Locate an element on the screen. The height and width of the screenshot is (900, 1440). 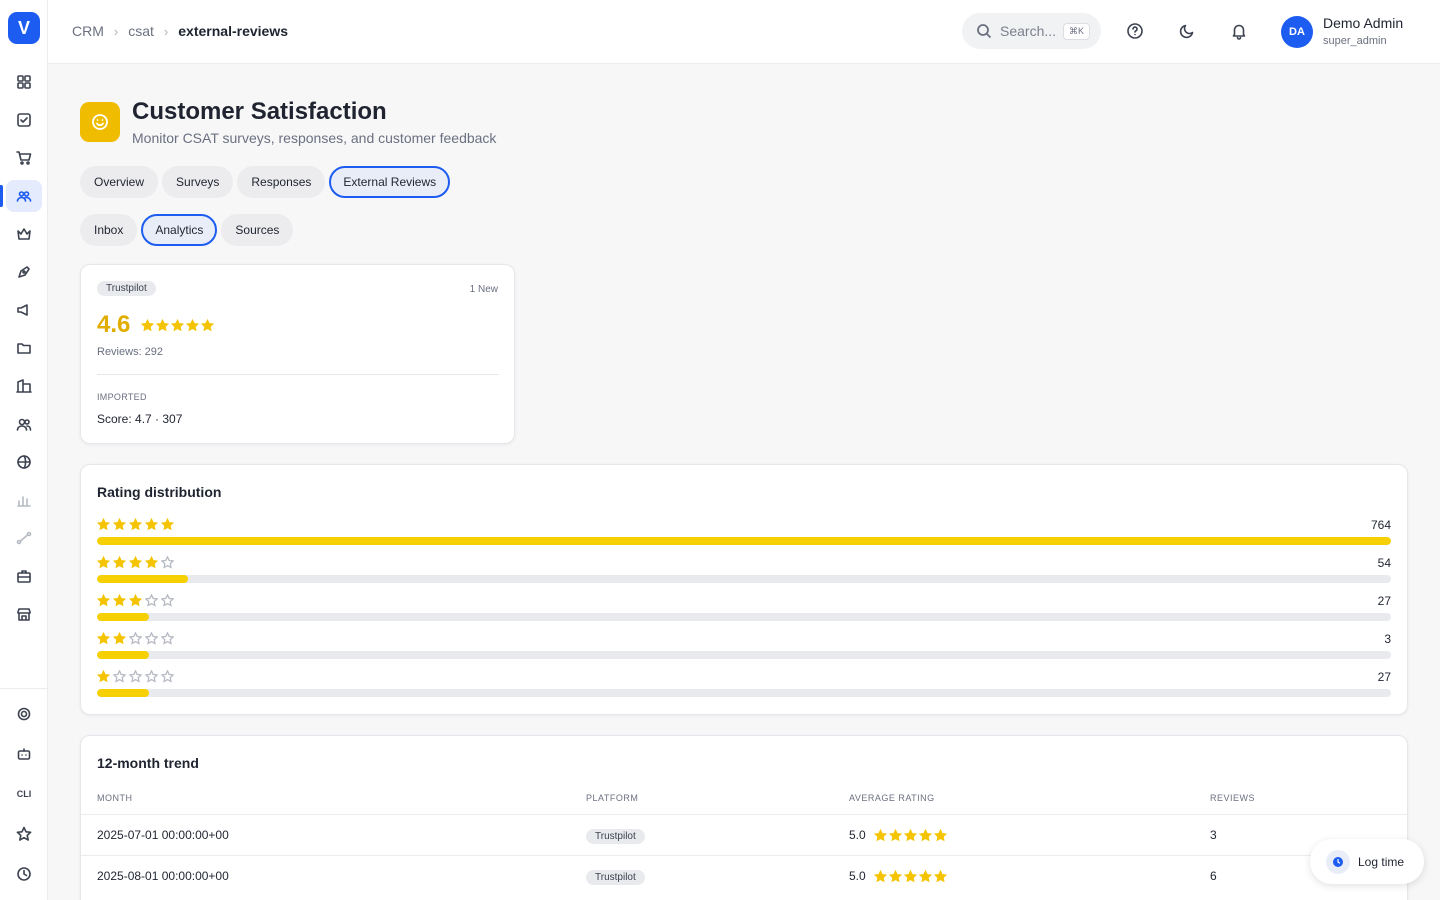
log-time-button: Log time is located at coordinates (1367, 861).